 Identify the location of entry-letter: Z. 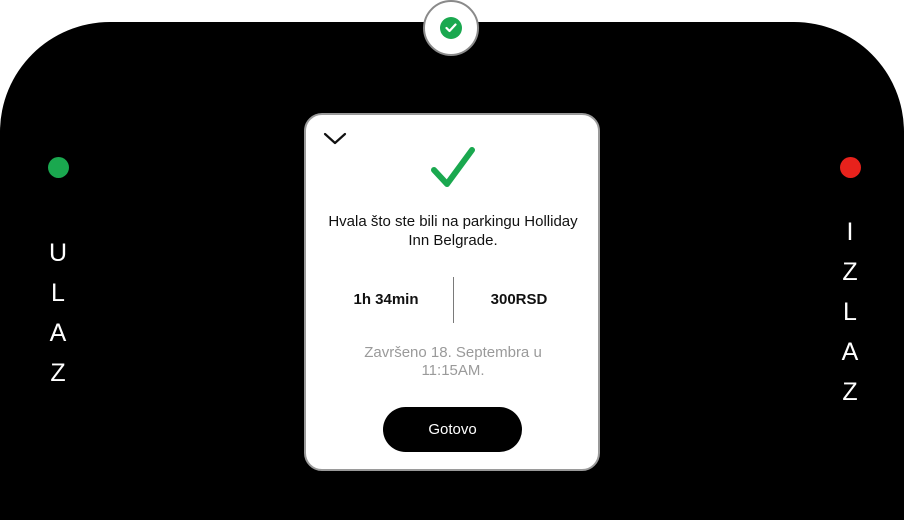
(58, 373).